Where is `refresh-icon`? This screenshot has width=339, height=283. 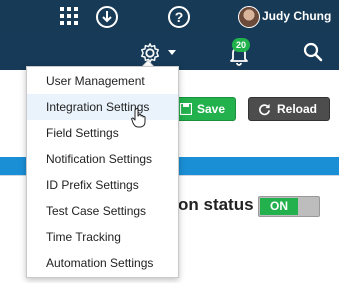 refresh-icon is located at coordinates (264, 109).